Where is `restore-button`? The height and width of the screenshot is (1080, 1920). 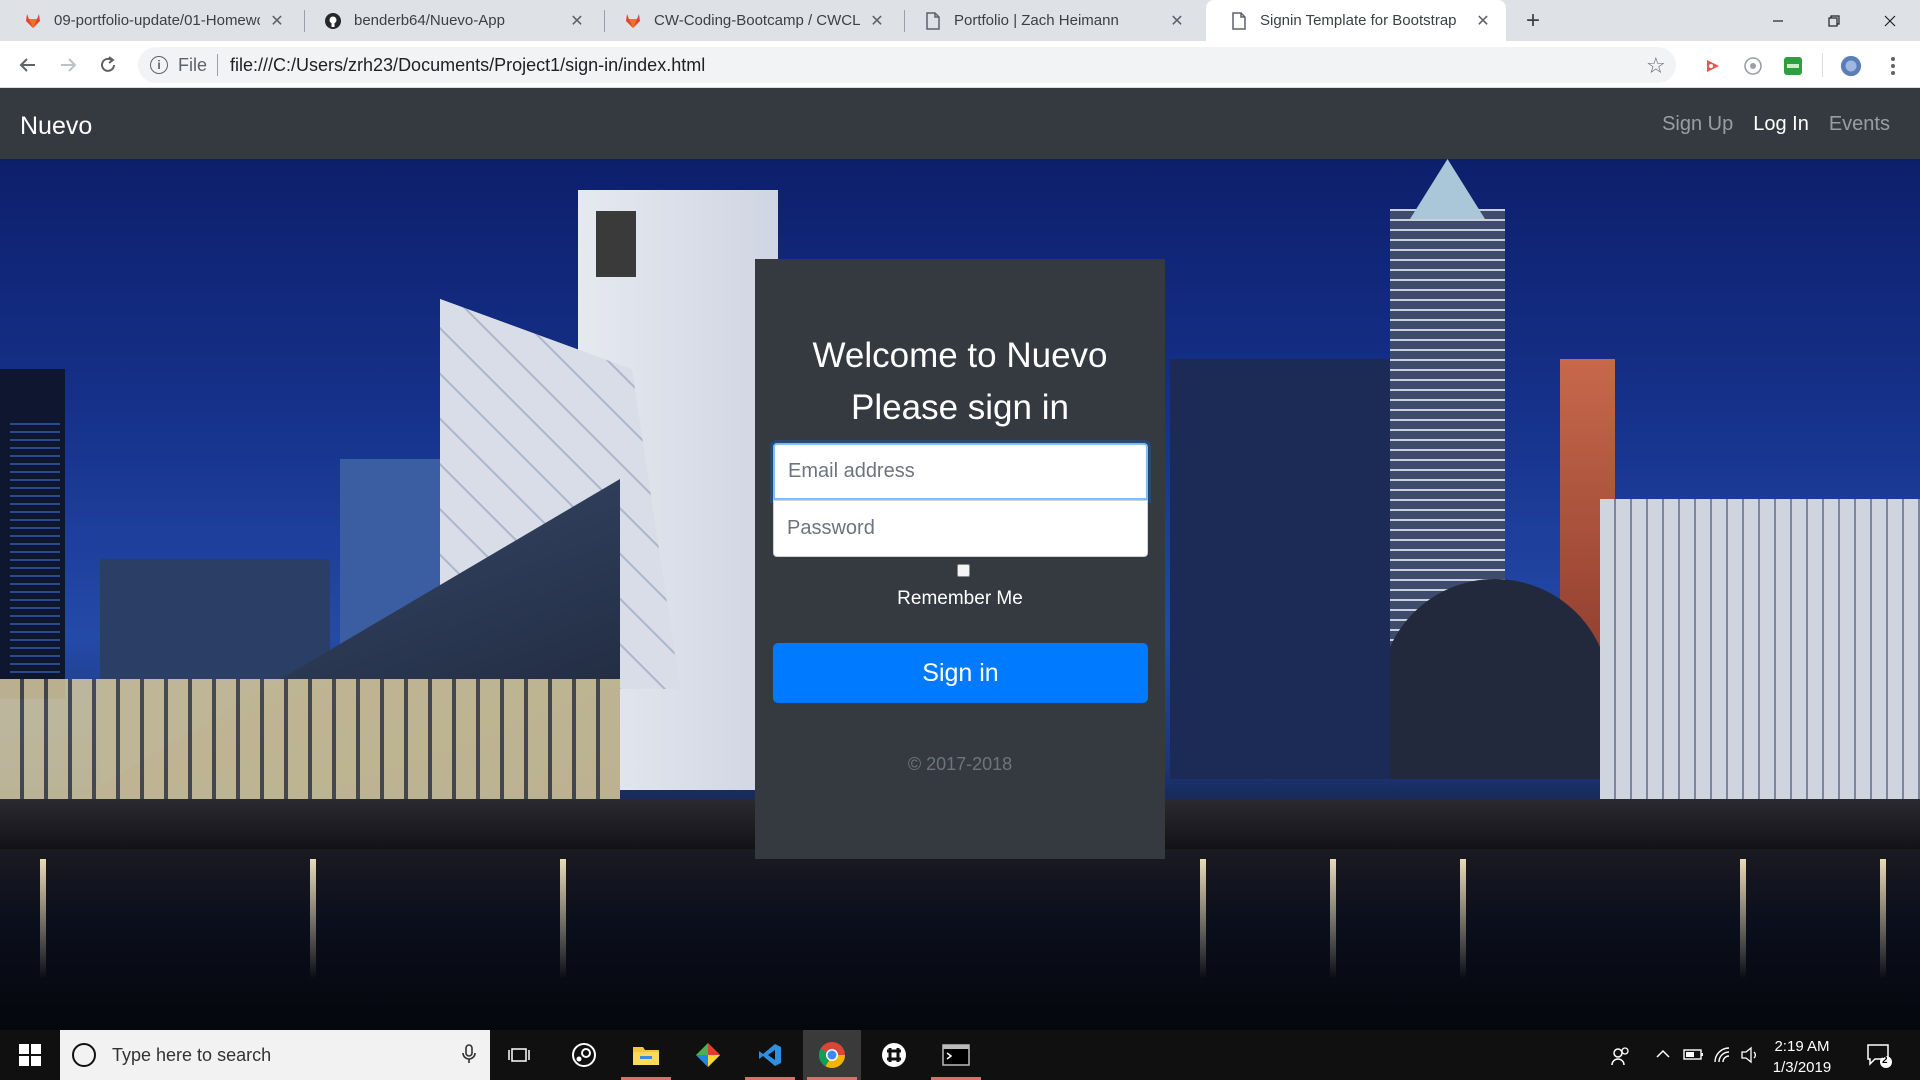
restore-button is located at coordinates (1834, 20).